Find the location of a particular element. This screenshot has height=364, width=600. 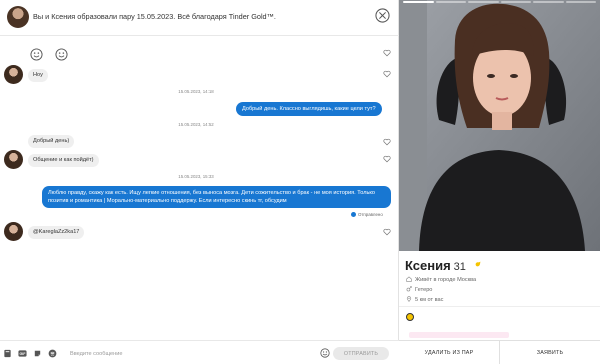

gif-icon: GIF is located at coordinates (22, 353).